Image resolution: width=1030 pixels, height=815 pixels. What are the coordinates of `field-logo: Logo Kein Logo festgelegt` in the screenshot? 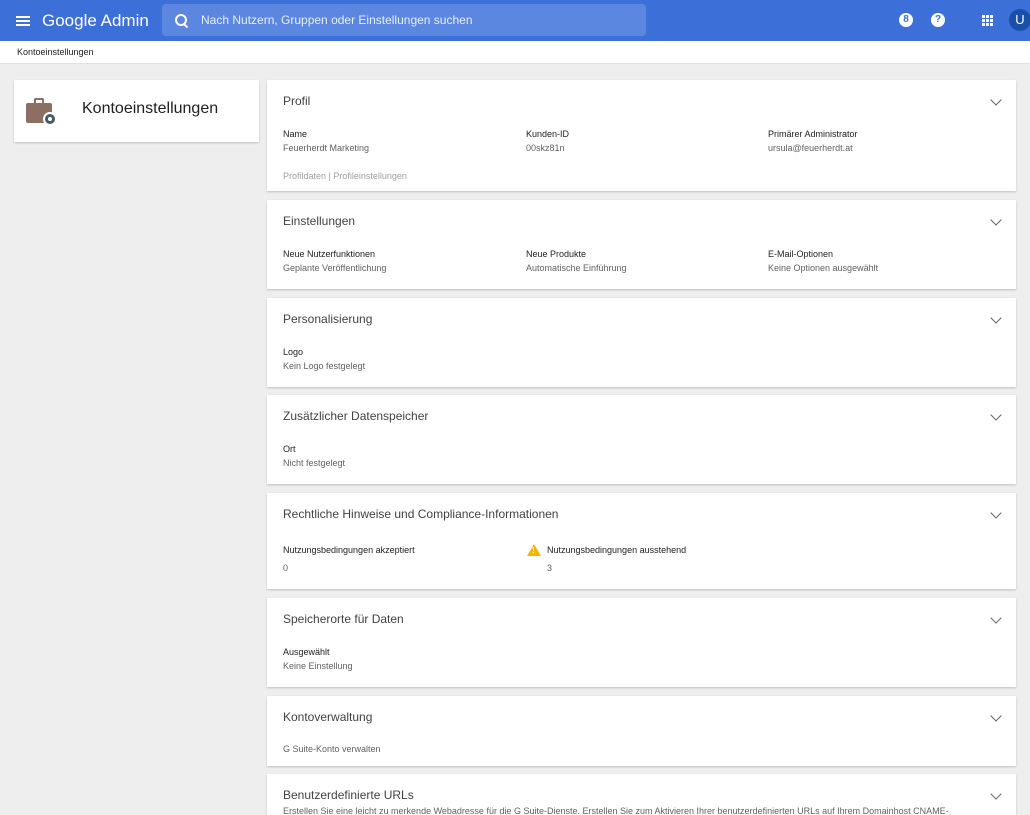 It's located at (324, 359).